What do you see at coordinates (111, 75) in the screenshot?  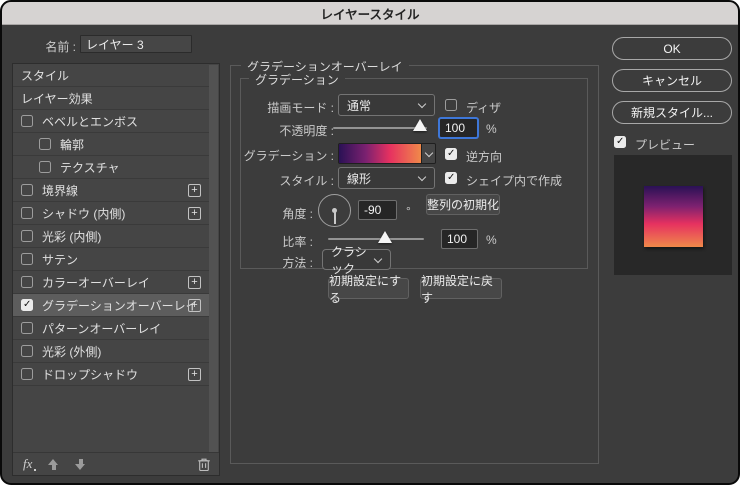 I see `sidebar-item-0: スタイル` at bounding box center [111, 75].